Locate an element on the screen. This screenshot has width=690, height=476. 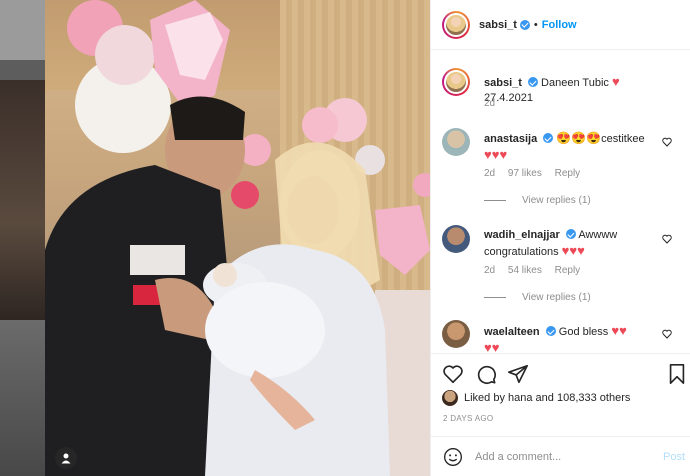
heart-eyes-emoji-icon: 😍😍😍 is located at coordinates (579, 138).